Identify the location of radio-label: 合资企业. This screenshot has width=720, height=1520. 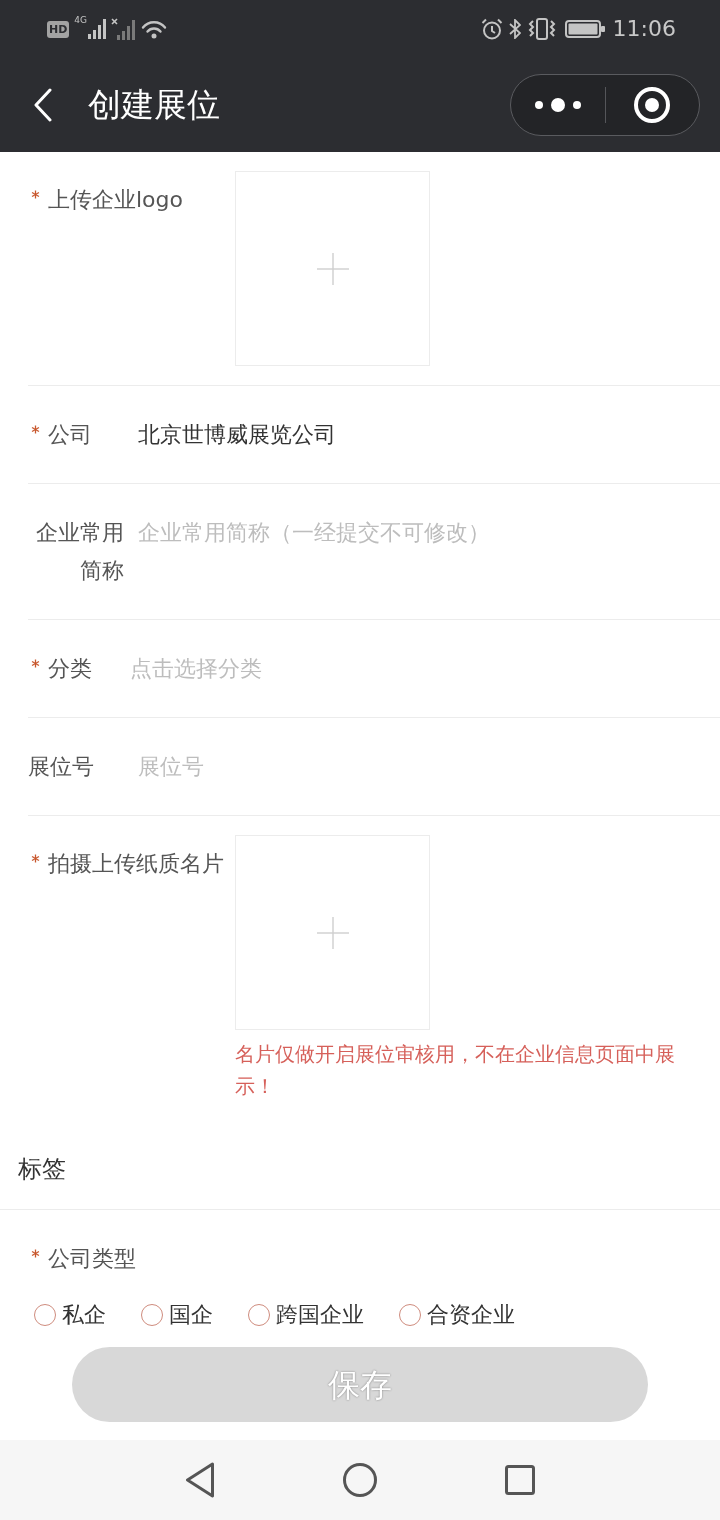
(471, 1315).